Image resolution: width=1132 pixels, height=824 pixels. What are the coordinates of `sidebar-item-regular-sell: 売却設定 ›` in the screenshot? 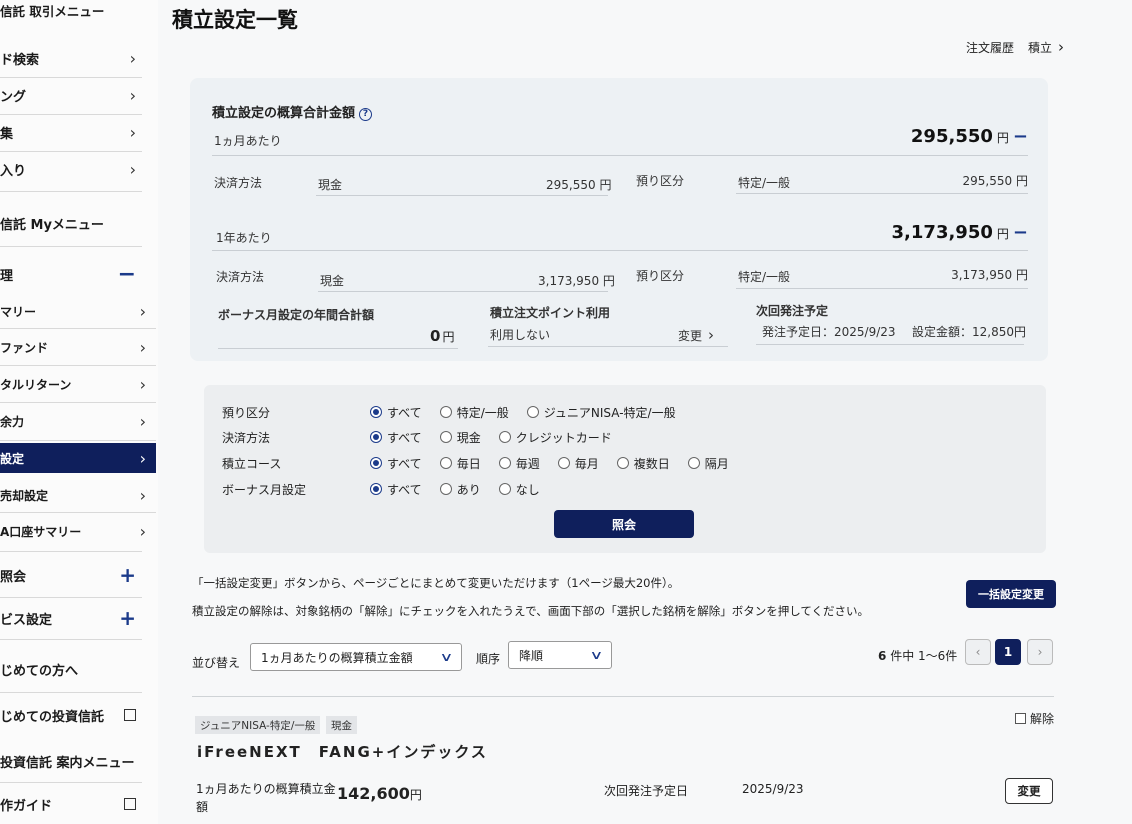 It's located at (78, 495).